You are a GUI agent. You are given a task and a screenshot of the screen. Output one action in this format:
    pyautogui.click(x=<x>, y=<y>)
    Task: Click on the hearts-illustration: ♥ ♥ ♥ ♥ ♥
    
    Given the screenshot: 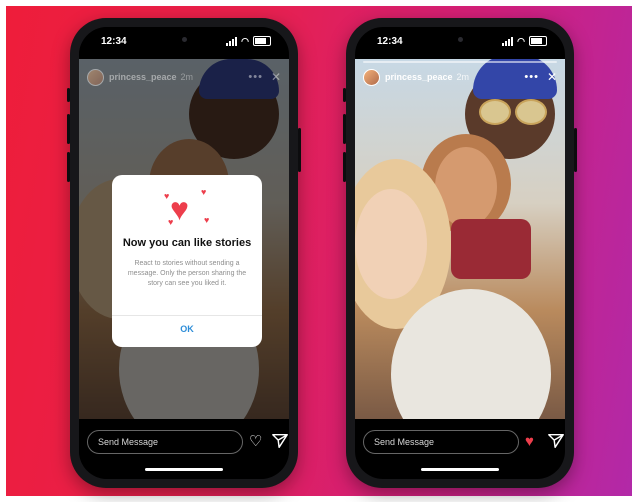 What is the action you would take?
    pyautogui.click(x=187, y=210)
    